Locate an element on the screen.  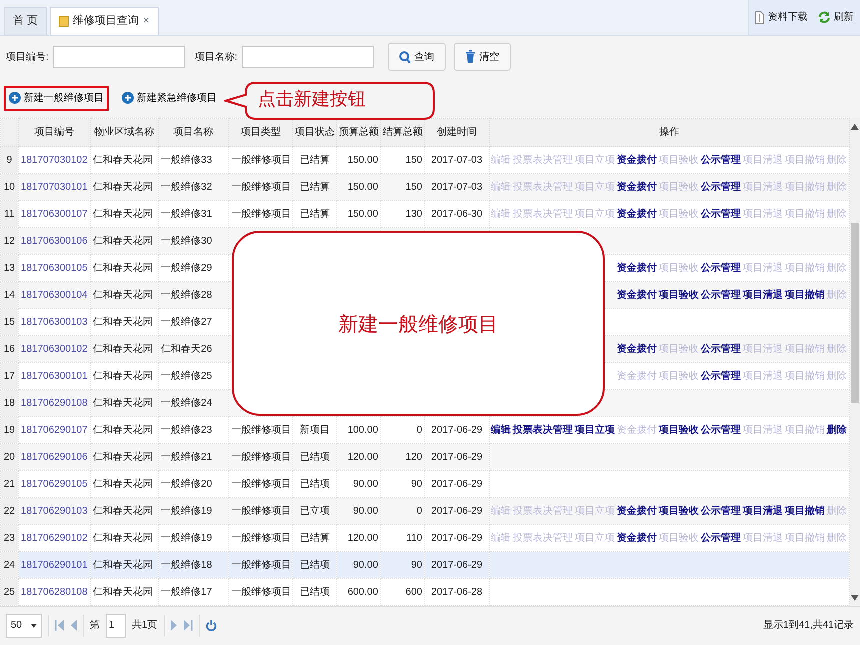
download-link: 资料下载 is located at coordinates (788, 17).